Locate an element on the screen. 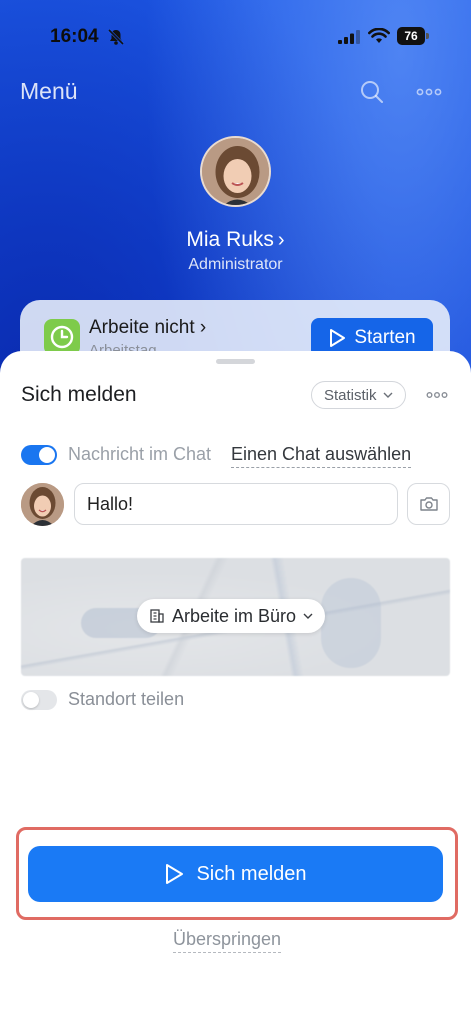  sheet-title: Sich melden is located at coordinates (79, 394).